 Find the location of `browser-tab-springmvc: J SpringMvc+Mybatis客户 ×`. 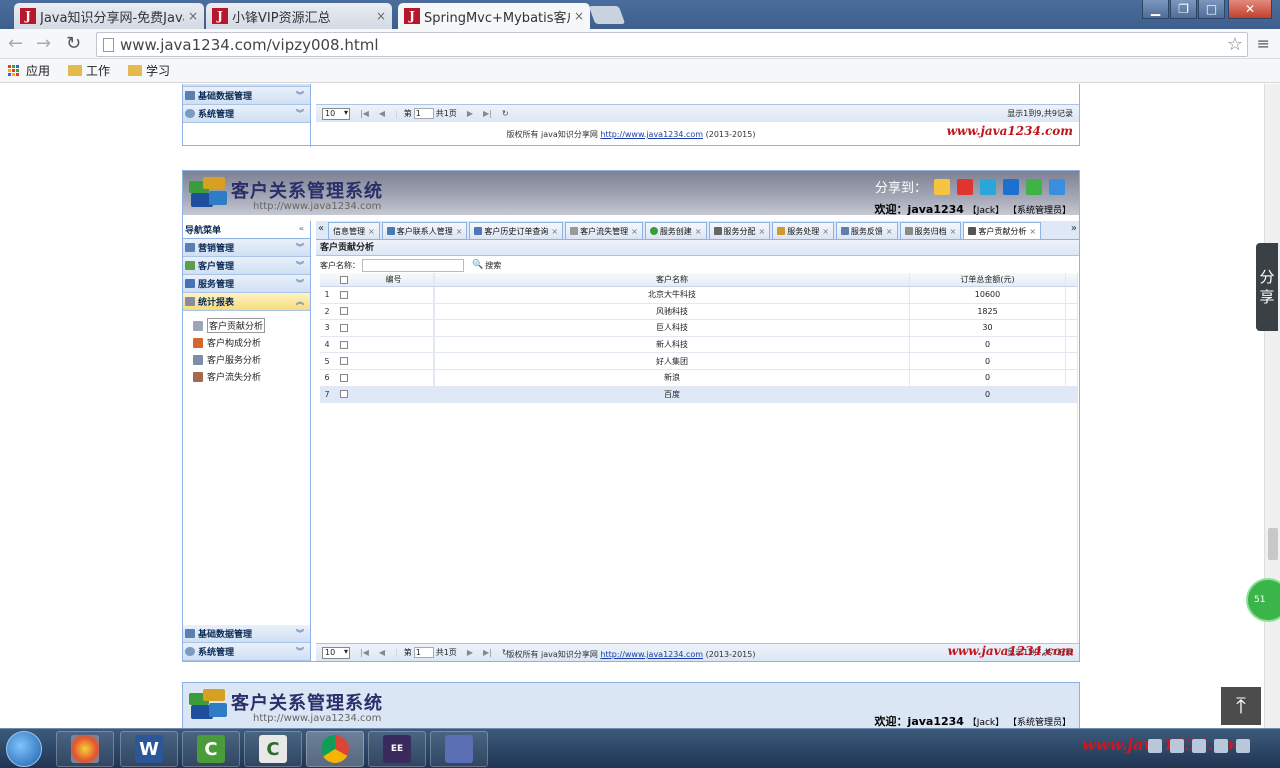

browser-tab-springmvc: J SpringMvc+Mybatis客户 × is located at coordinates (494, 16).